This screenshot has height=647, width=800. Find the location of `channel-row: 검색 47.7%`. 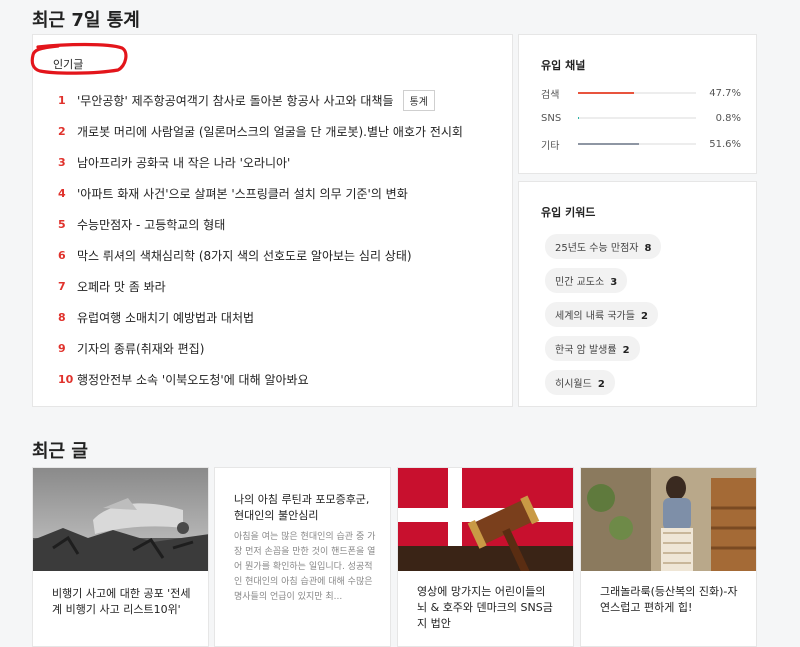

channel-row: 검색 47.7% is located at coordinates (641, 93).